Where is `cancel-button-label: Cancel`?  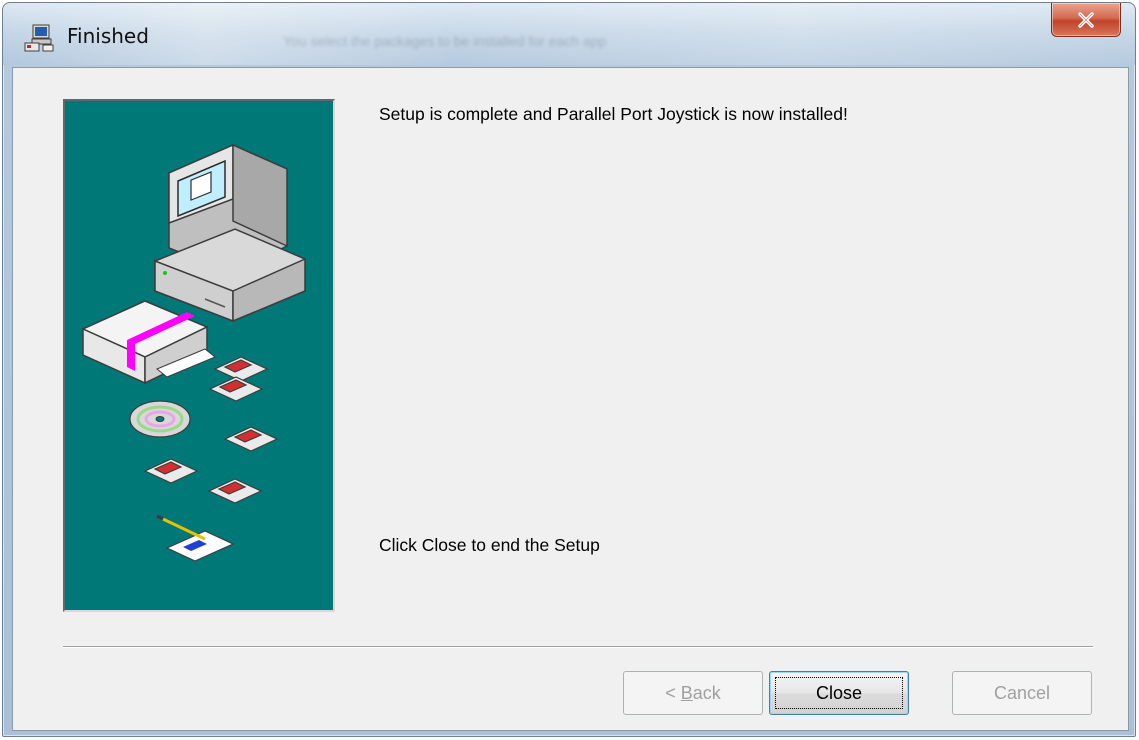
cancel-button-label: Cancel is located at coordinates (1022, 692).